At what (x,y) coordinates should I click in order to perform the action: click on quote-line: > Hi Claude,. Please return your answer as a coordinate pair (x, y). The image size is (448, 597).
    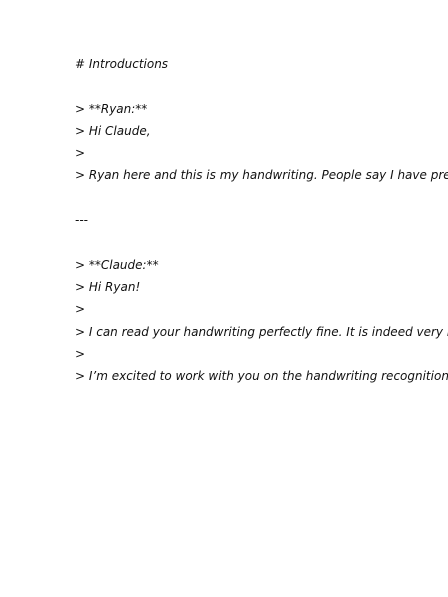
    Looking at the image, I should click on (113, 130).